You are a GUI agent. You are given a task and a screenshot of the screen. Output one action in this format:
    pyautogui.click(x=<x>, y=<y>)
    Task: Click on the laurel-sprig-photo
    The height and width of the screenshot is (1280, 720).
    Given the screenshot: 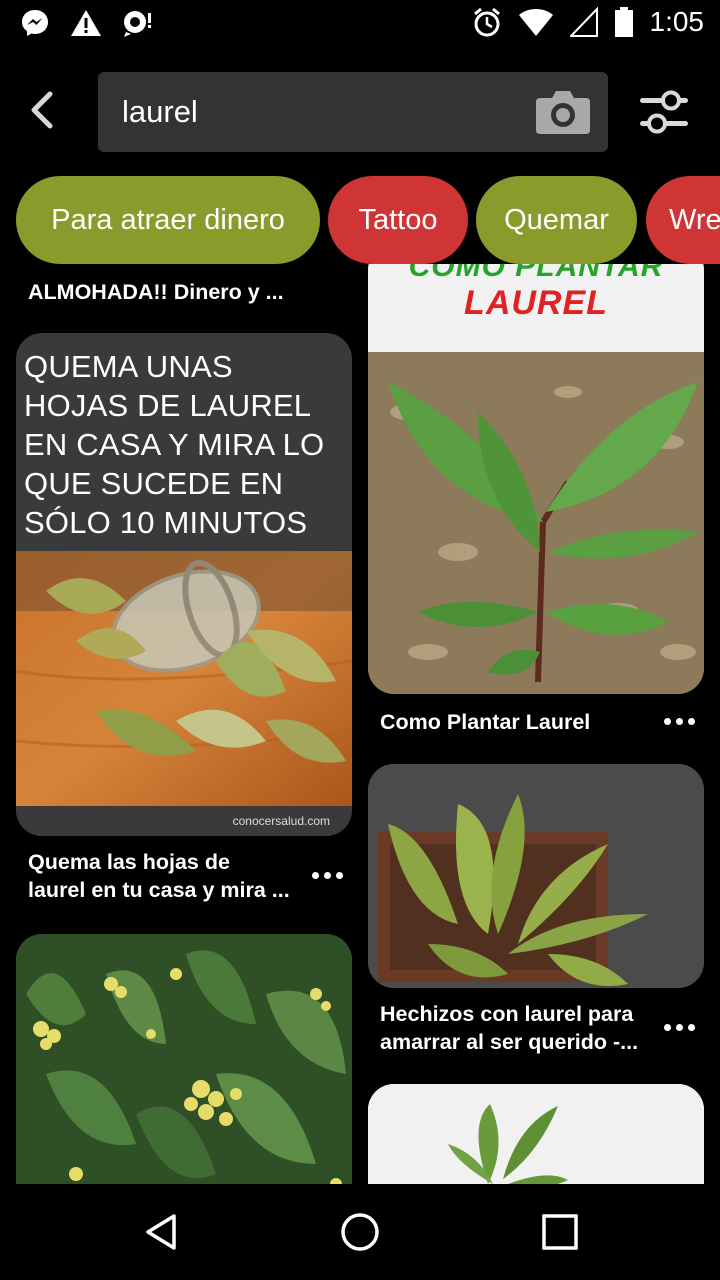 What is the action you would take?
    pyautogui.click(x=536, y=1134)
    